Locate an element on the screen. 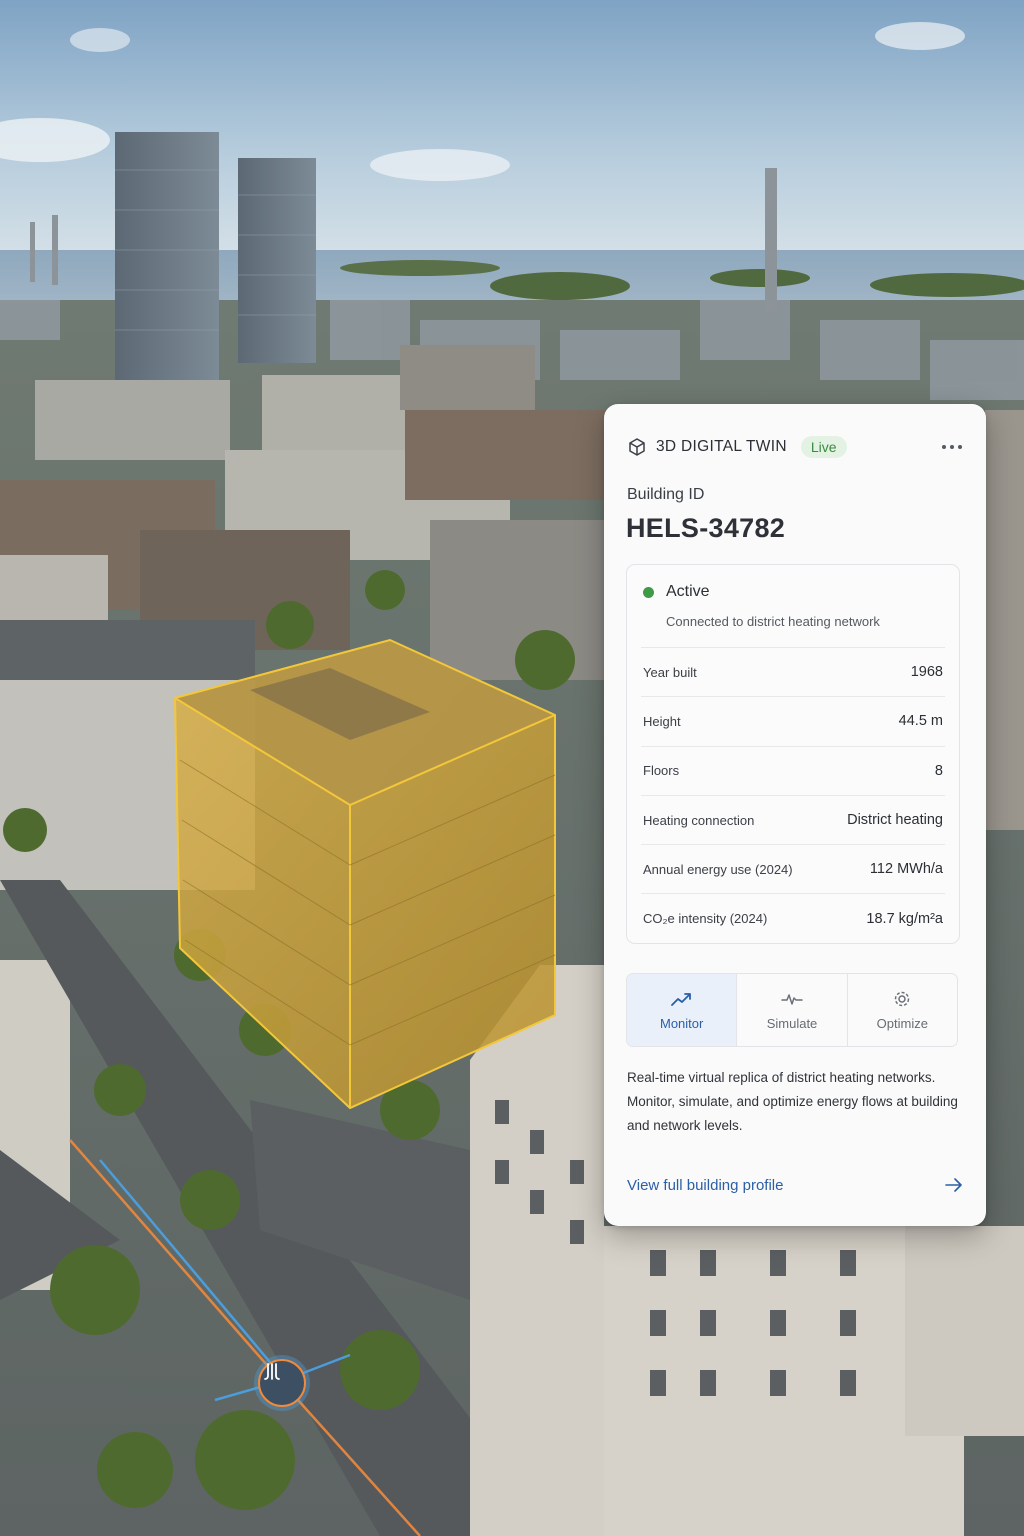 Image resolution: width=1024 pixels, height=1536 pixels. status-row: Active is located at coordinates (676, 592).